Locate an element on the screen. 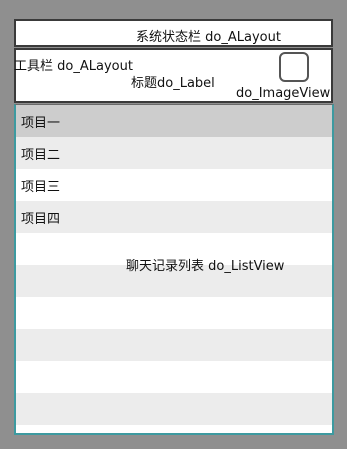  status-bar: 系统状态栏 do_ALayout is located at coordinates (173, 33).